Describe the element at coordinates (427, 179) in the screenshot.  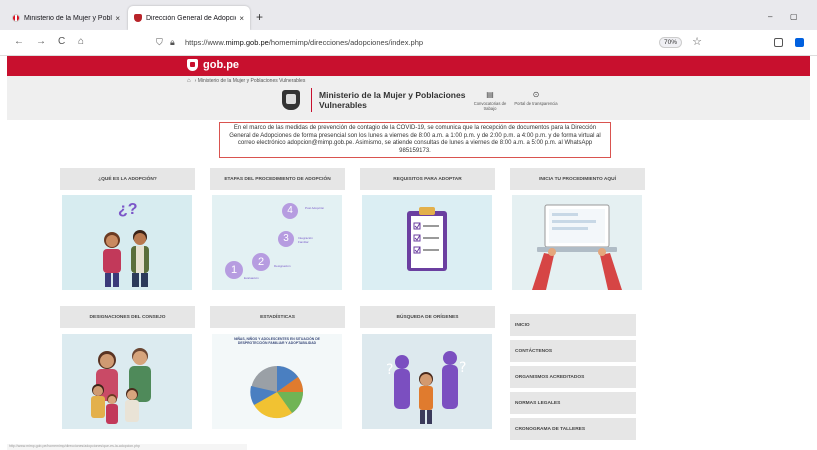
I see `card-title-requisitos: REQUISITOS PARA ADOPTAR` at that location.